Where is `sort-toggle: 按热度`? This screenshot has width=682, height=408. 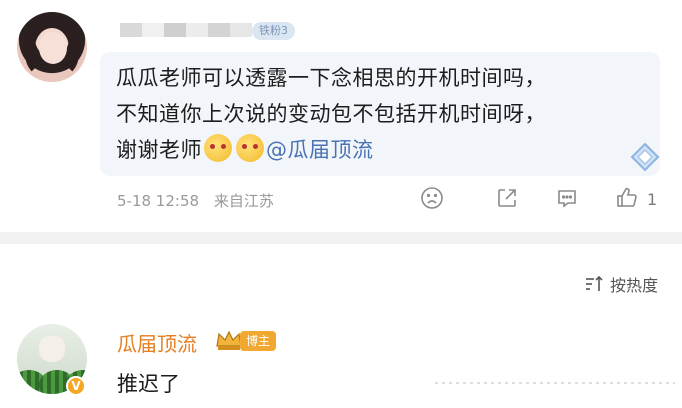
sort-toggle: 按热度 is located at coordinates (621, 284).